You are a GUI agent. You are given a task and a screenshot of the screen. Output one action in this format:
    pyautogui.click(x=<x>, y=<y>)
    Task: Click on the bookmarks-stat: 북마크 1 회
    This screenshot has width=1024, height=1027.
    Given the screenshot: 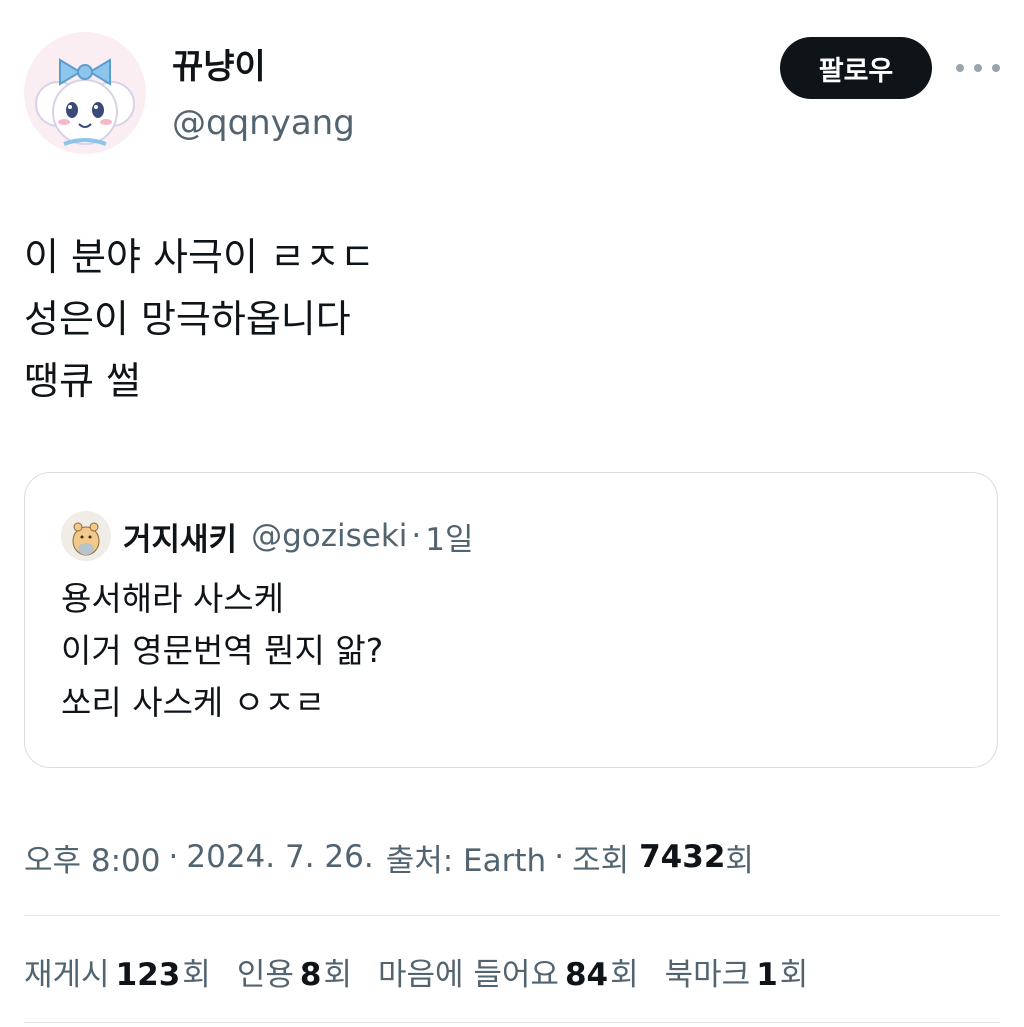 What is the action you would take?
    pyautogui.click(x=737, y=971)
    